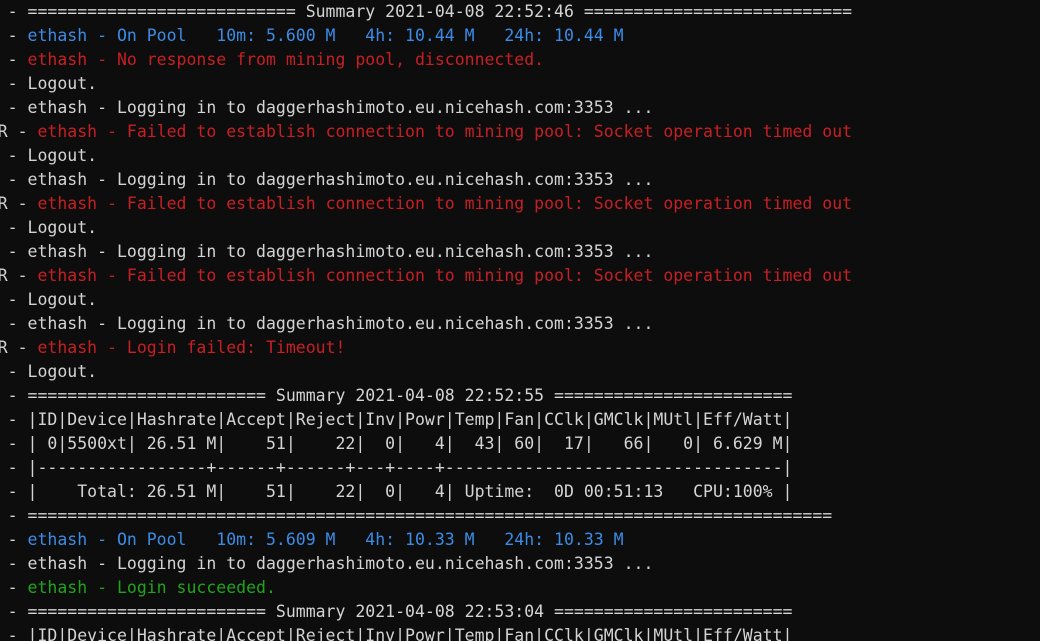 This screenshot has width=1040, height=641. I want to click on log-line: ERROR - ethash - Login failed: Timeout!, so click(426, 348).